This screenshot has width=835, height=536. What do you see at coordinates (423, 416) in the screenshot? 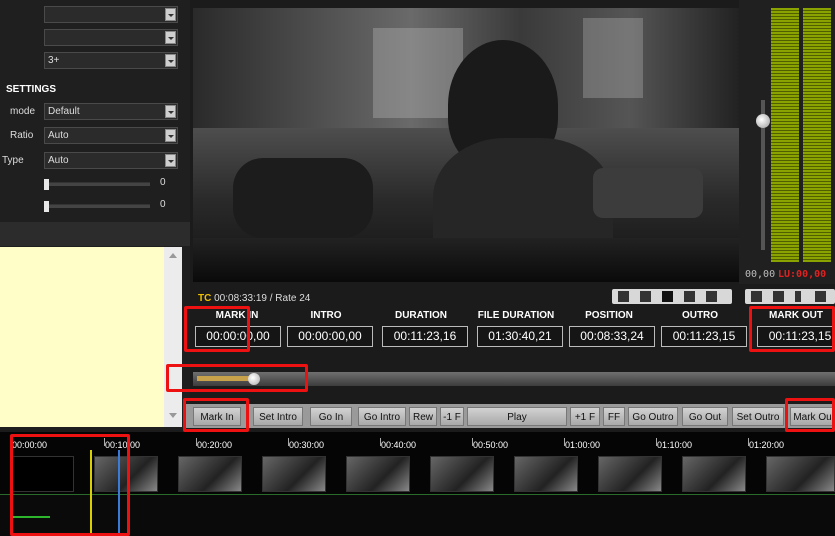
I see `rew-button: Rew` at bounding box center [423, 416].